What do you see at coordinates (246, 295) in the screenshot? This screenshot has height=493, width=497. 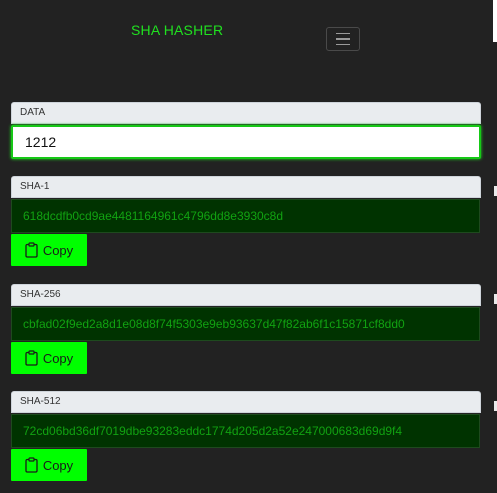 I see `sha256-label: SHA-256` at bounding box center [246, 295].